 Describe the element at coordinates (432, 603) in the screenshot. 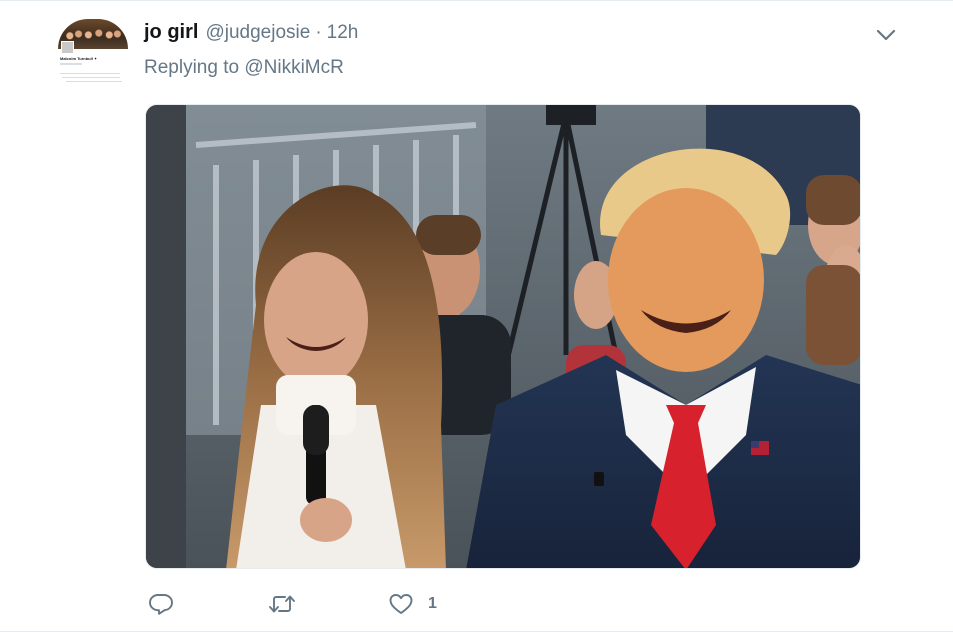

I see `like-count: 1` at that location.